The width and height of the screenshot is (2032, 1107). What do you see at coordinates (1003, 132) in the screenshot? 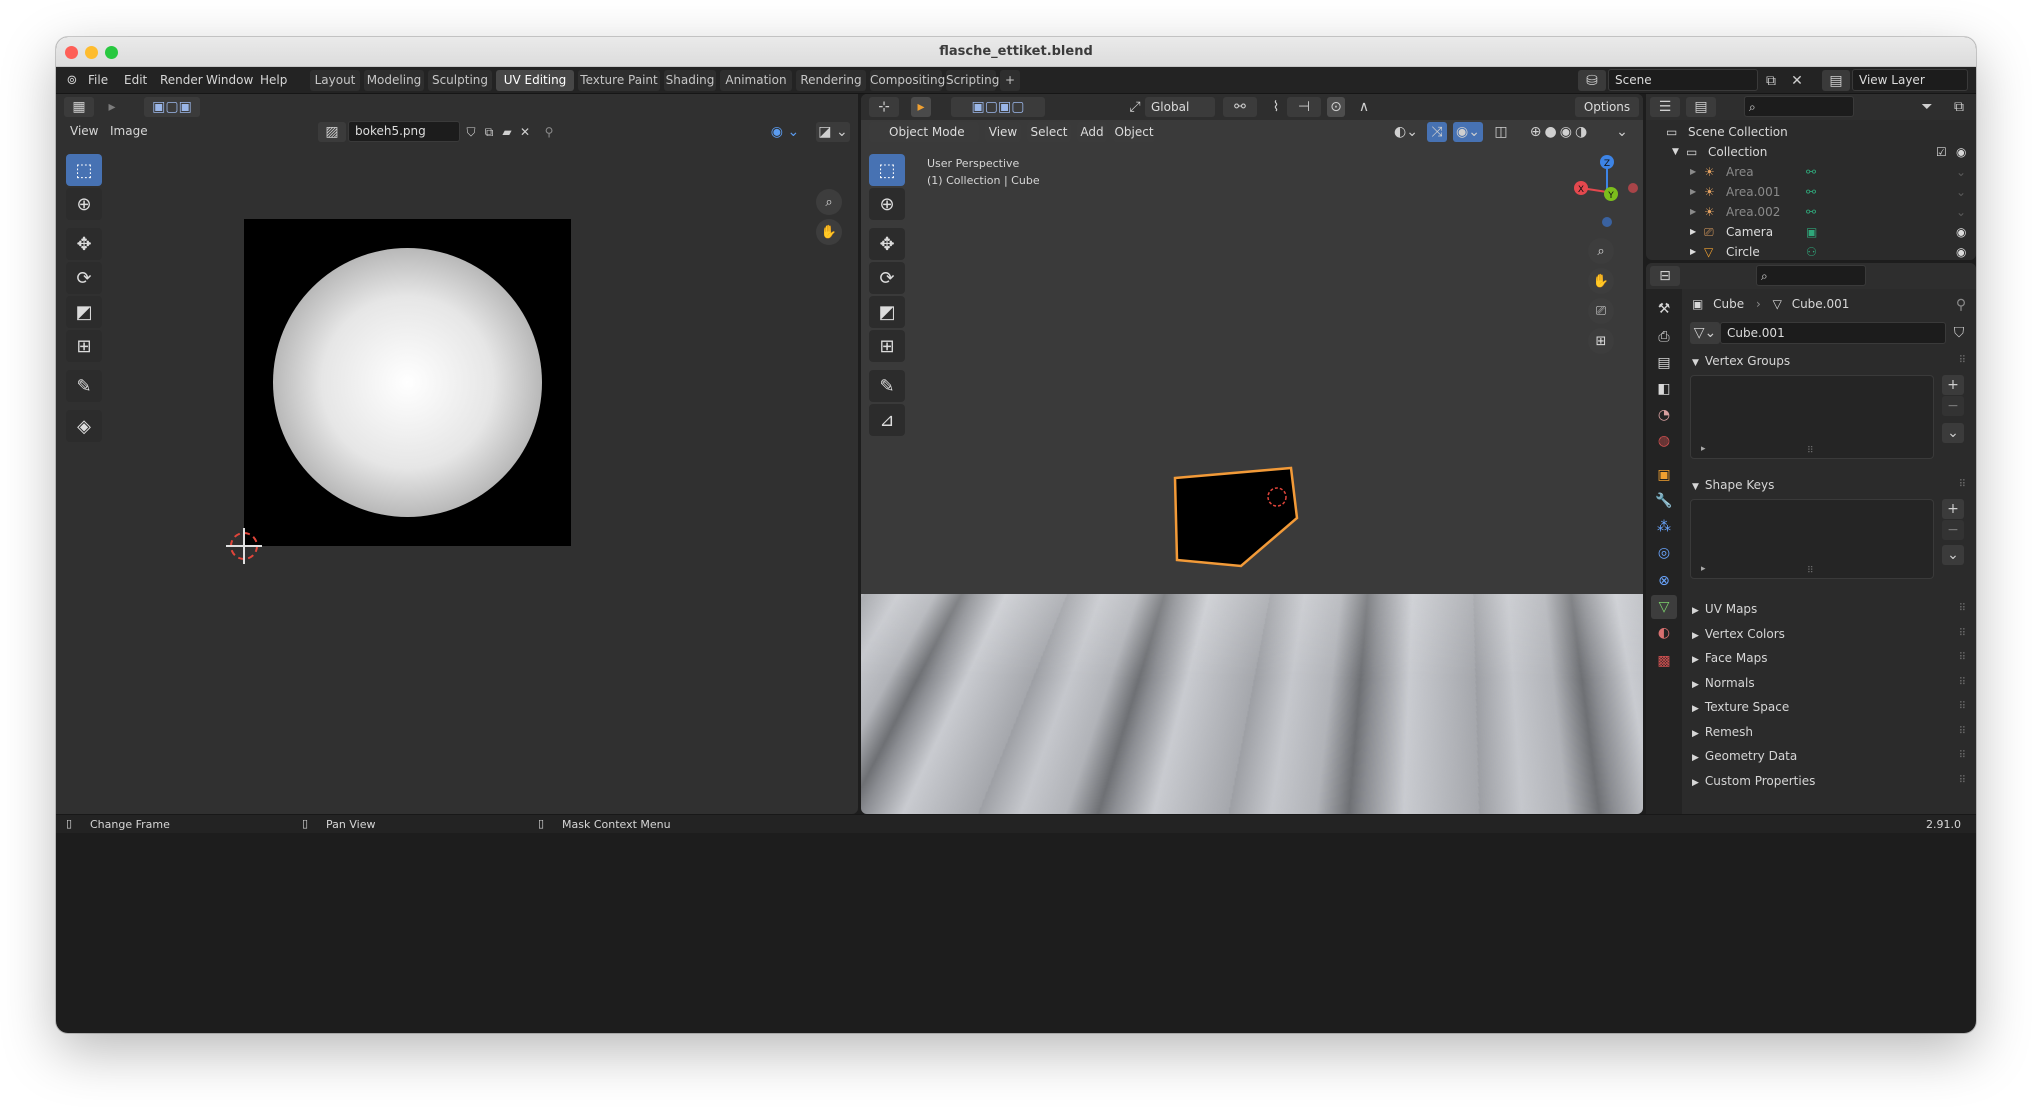
I see `viewport-menu-view: View` at bounding box center [1003, 132].